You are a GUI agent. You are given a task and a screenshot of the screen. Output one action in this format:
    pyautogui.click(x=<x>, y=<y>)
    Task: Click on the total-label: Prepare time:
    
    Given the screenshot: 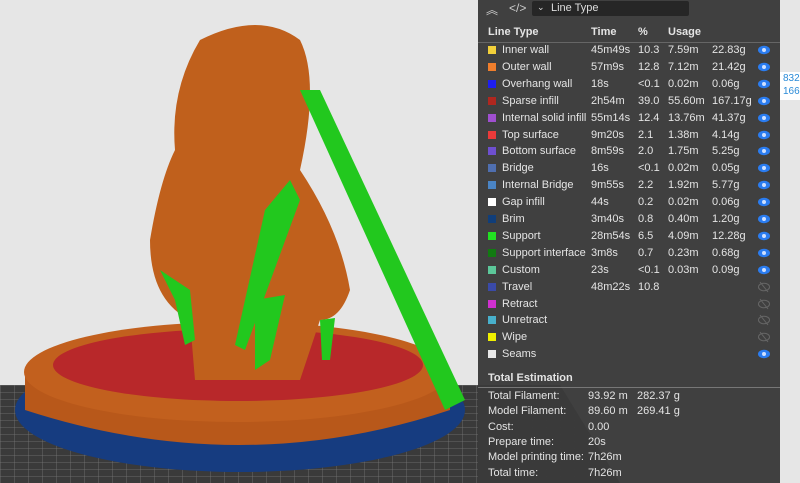 What is the action you would take?
    pyautogui.click(x=521, y=441)
    